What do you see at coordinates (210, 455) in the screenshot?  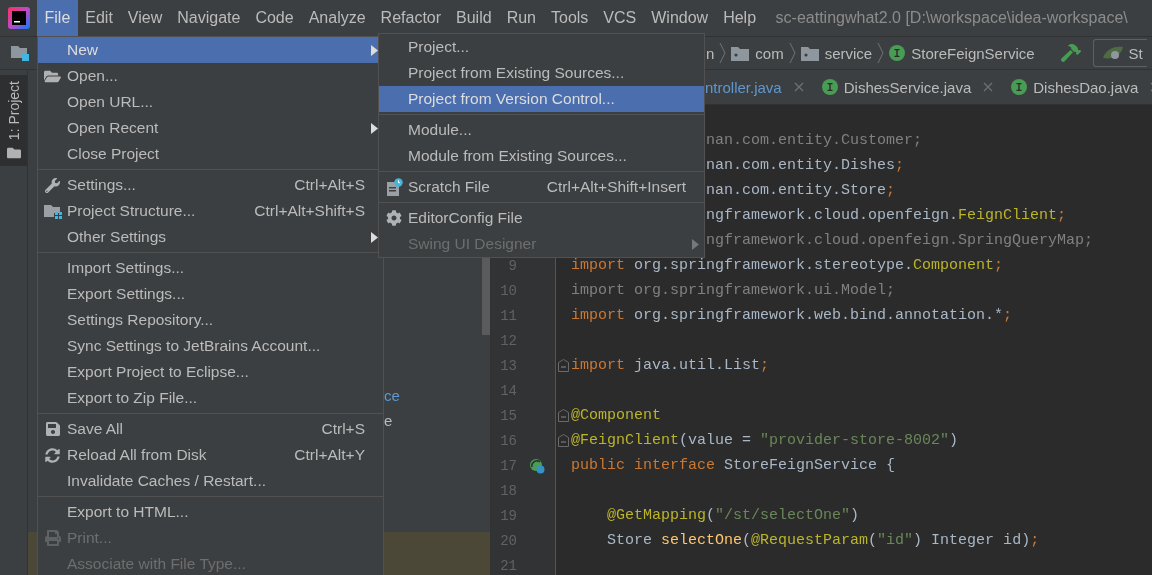 I see `menu-item: Reload All from Disk Ctrl+Alt+Y` at bounding box center [210, 455].